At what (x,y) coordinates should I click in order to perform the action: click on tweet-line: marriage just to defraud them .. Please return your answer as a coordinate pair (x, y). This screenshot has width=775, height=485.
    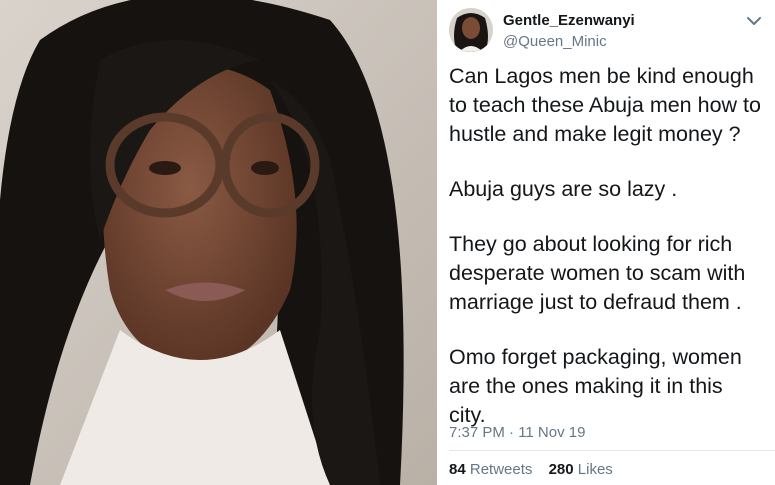
    Looking at the image, I should click on (595, 302).